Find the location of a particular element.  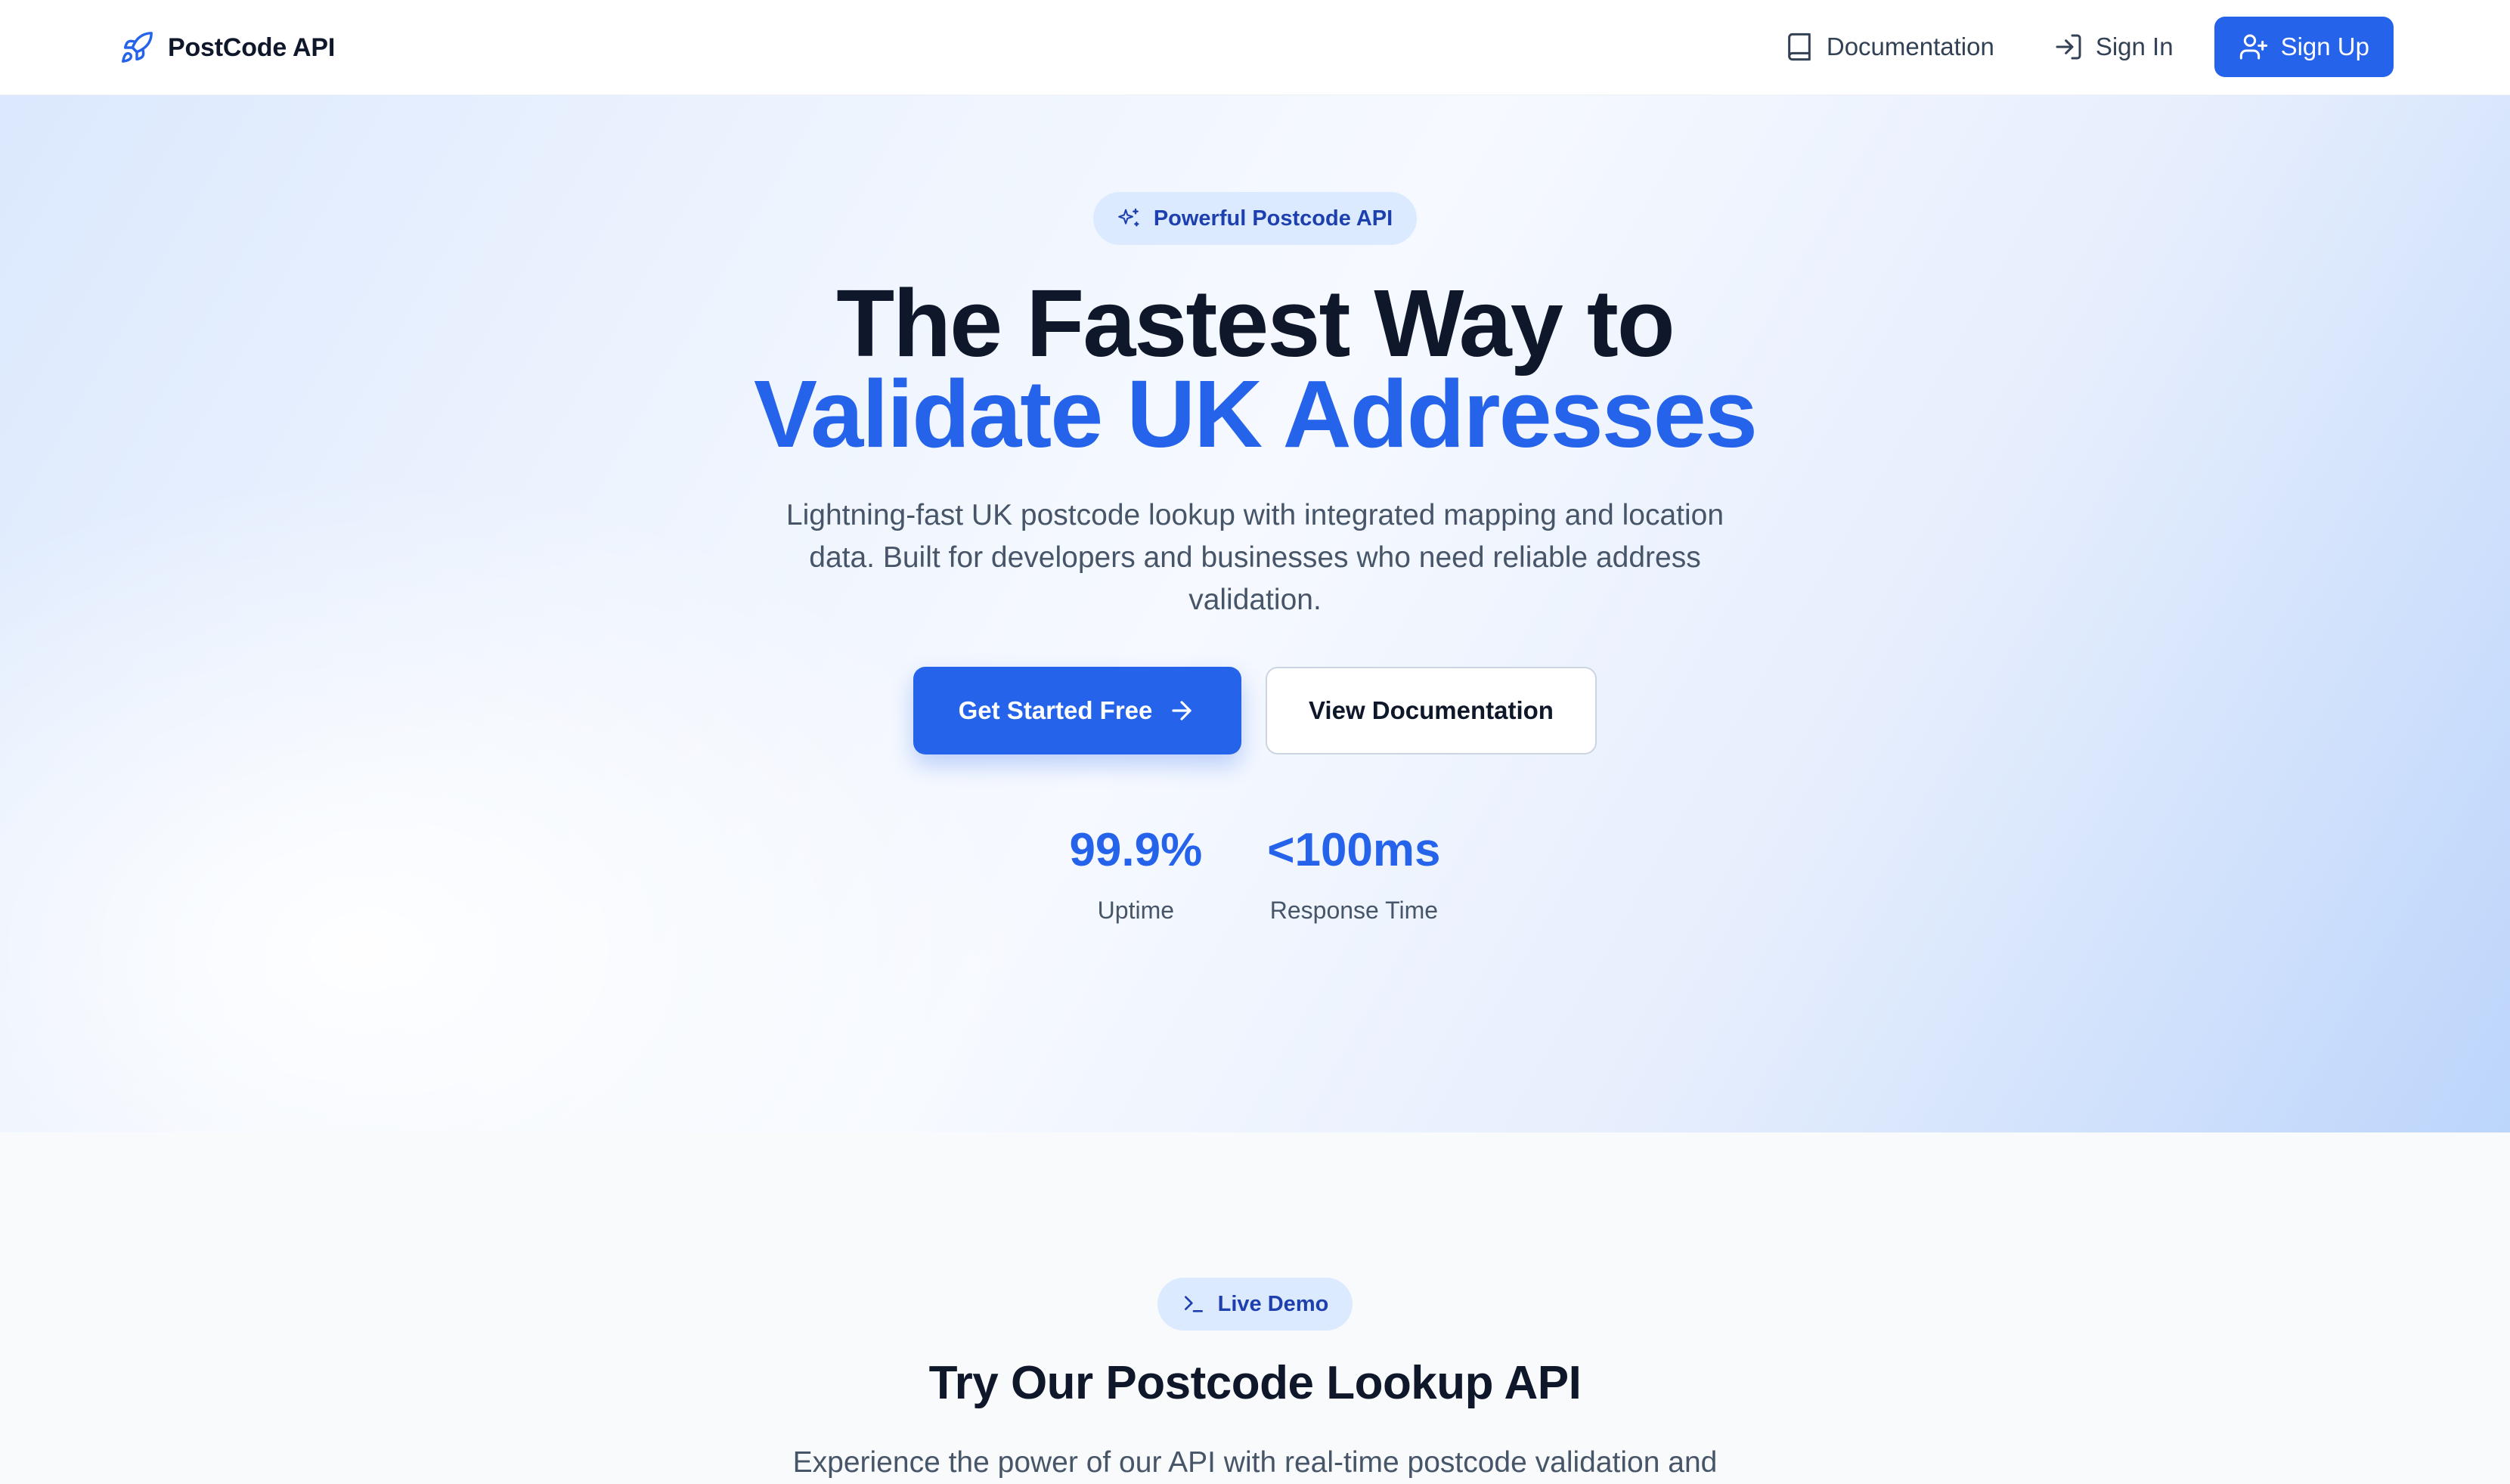

nav-sign-in-label: Sign In is located at coordinates (2134, 46).